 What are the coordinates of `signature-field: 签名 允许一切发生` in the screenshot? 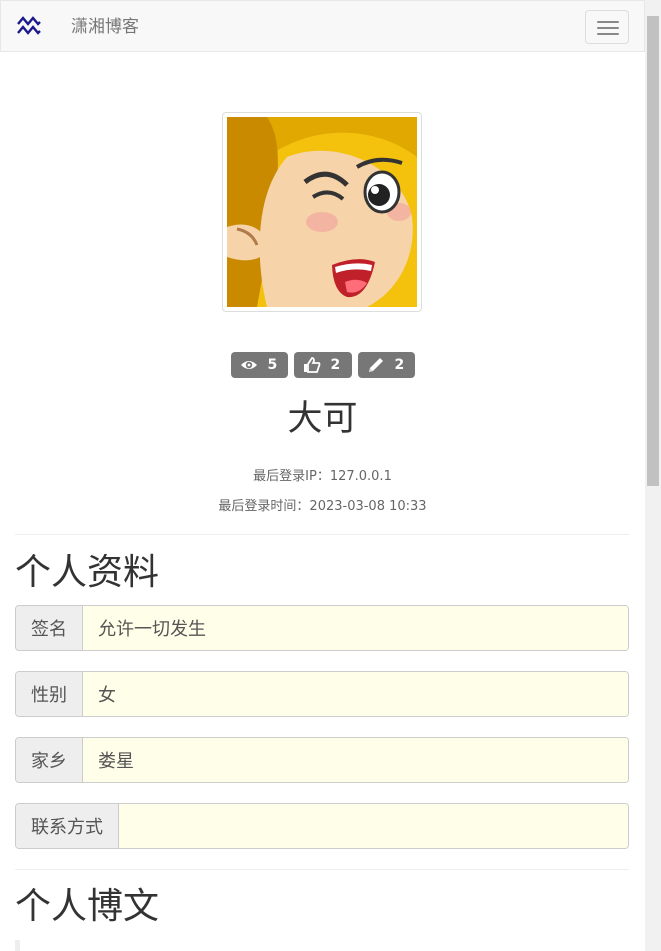 It's located at (322, 628).